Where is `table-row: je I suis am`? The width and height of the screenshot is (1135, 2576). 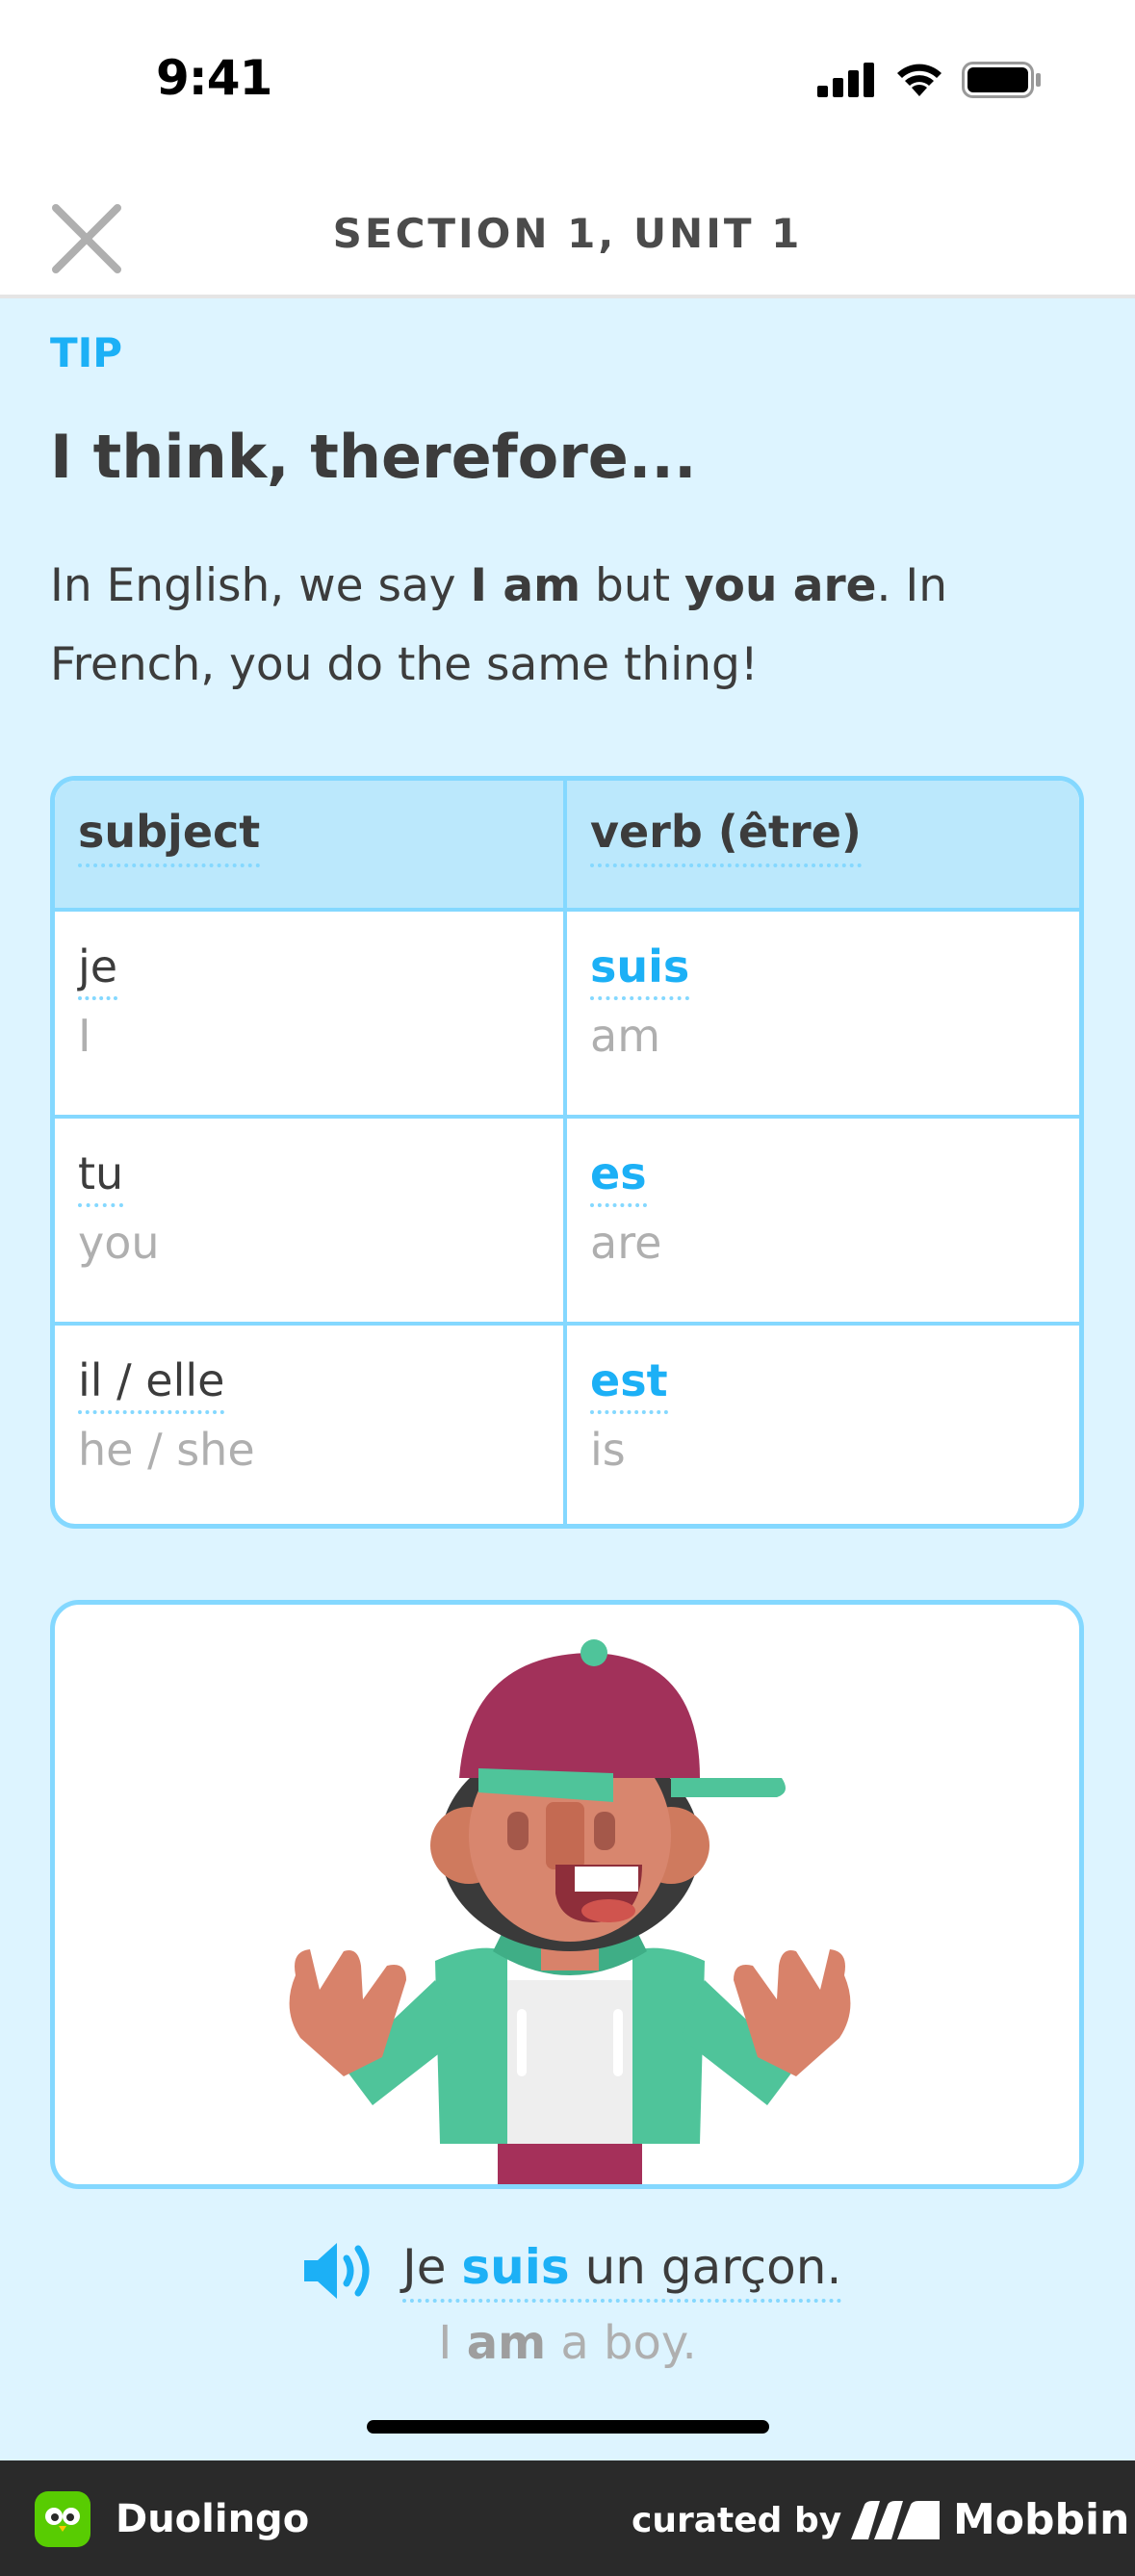
table-row: je I suis am is located at coordinates (567, 1016).